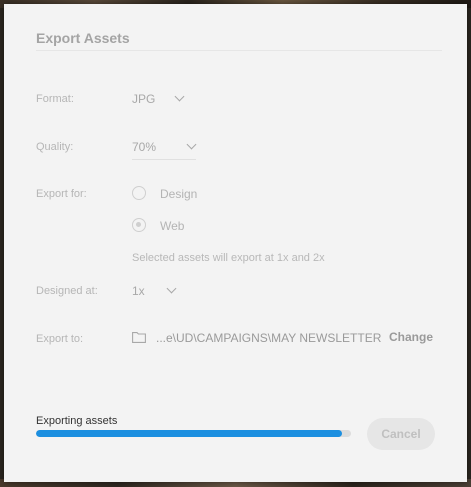  Describe the element at coordinates (239, 50) in the screenshot. I see `title-divider` at that location.